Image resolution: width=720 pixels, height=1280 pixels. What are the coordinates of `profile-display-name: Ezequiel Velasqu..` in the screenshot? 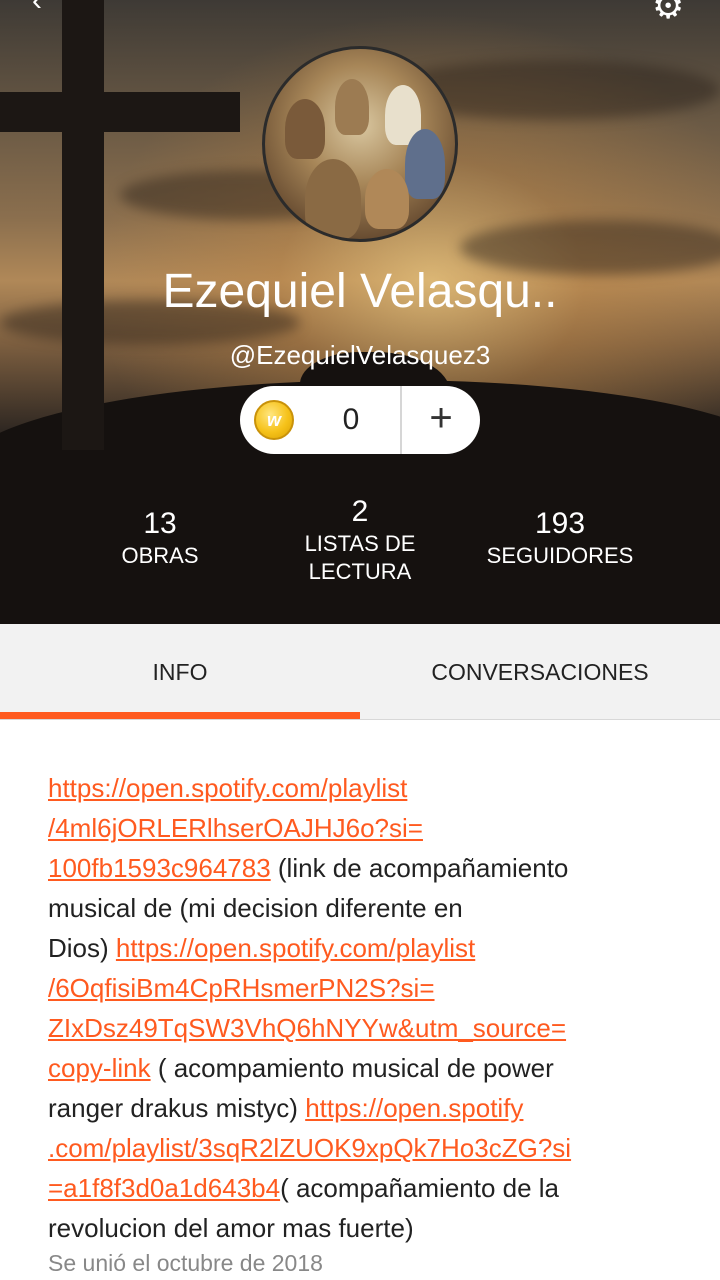 It's located at (360, 291).